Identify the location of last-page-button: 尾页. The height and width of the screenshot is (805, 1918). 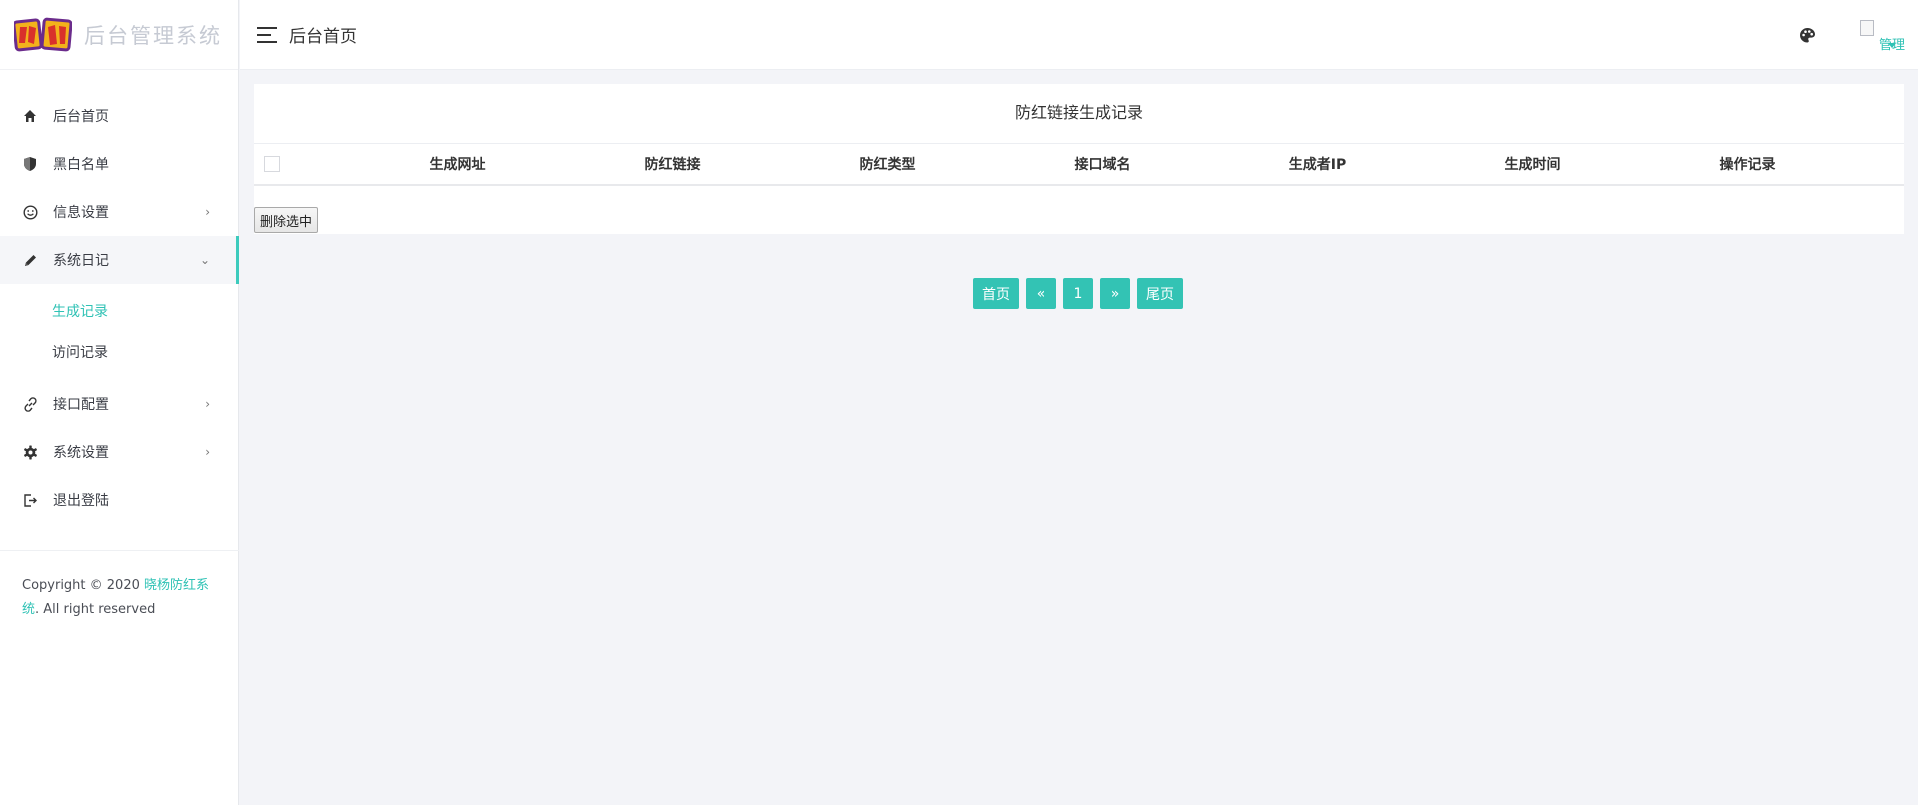
(1160, 293).